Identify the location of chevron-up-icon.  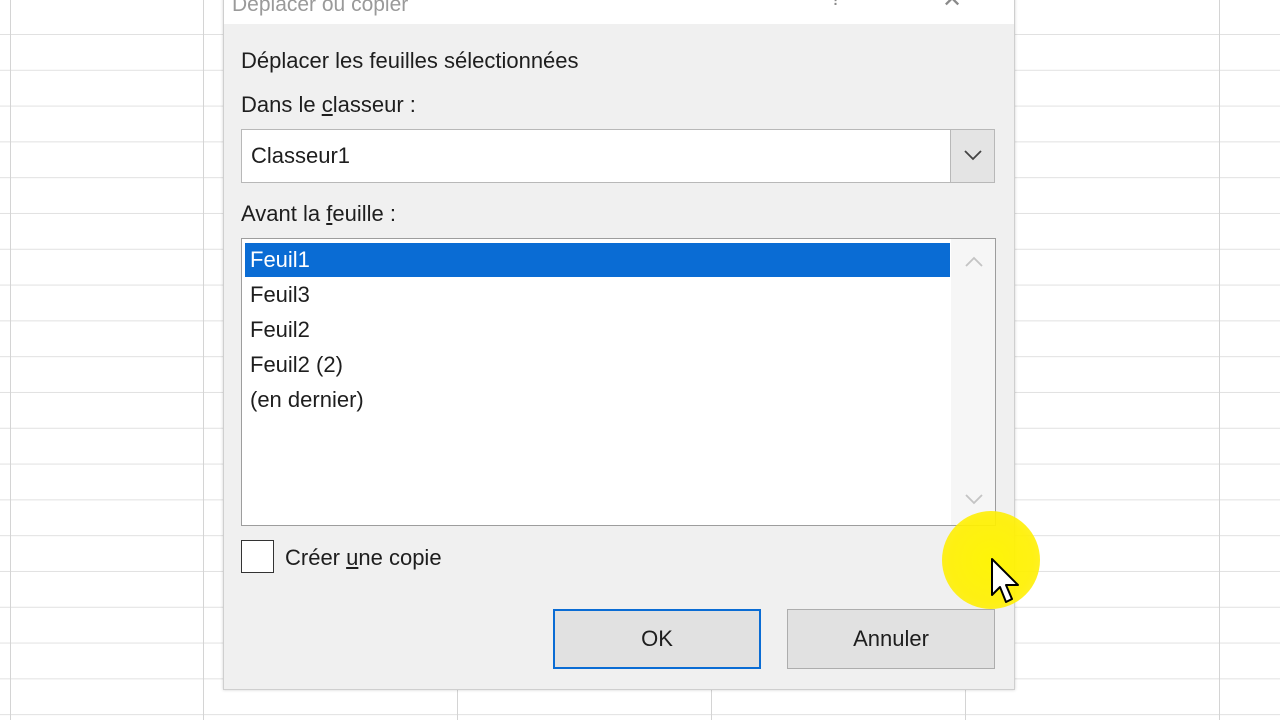
(974, 262).